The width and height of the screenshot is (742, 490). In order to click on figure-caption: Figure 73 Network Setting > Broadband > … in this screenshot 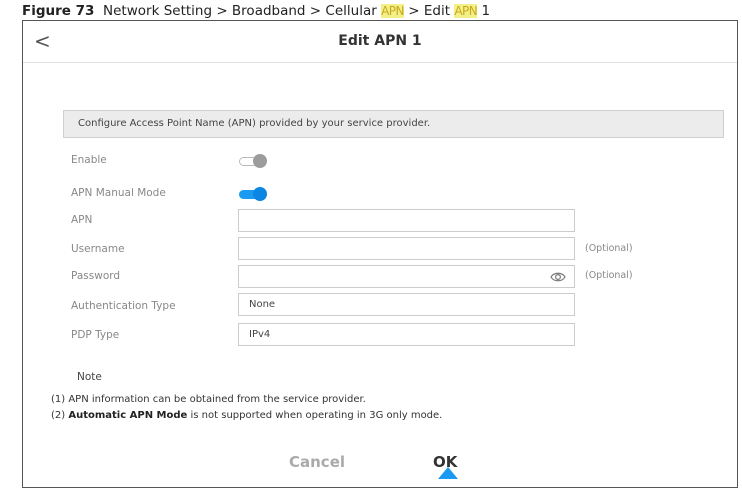, I will do `click(256, 11)`.